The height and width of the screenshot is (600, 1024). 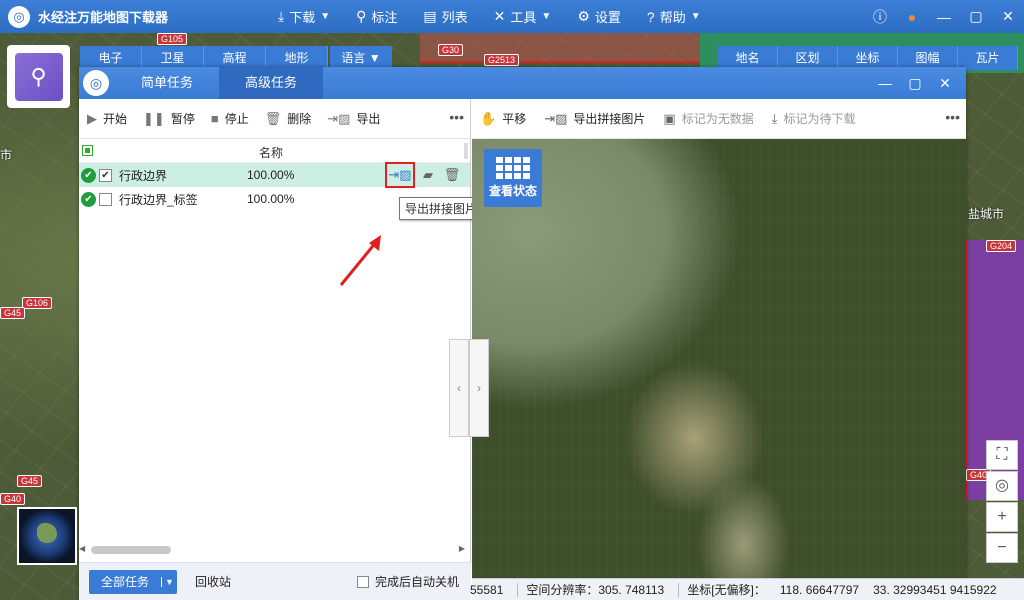 I want to click on vertical-scrollbar, so click(x=466, y=151).